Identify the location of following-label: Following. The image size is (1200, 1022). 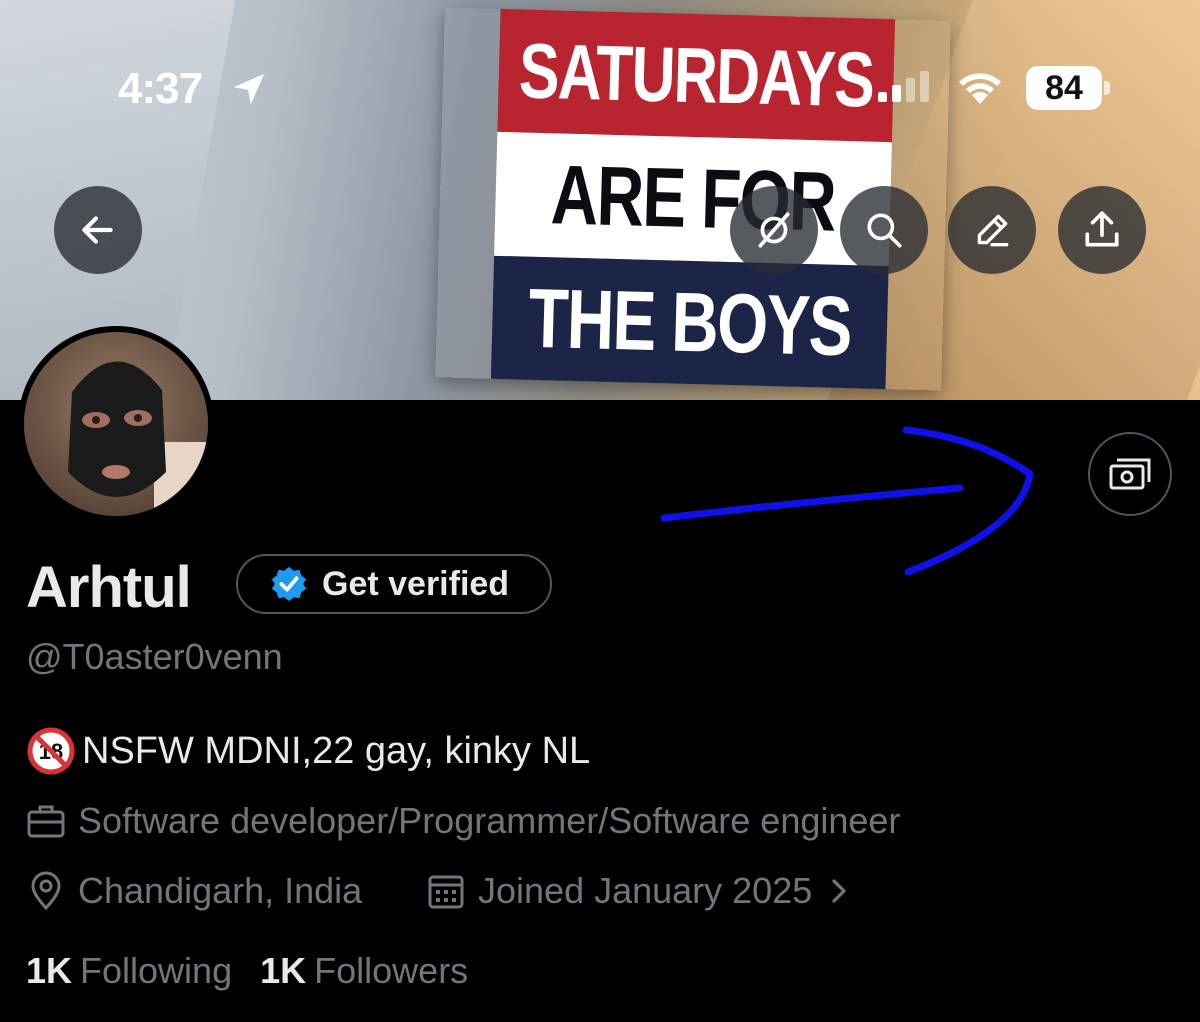
(156, 970).